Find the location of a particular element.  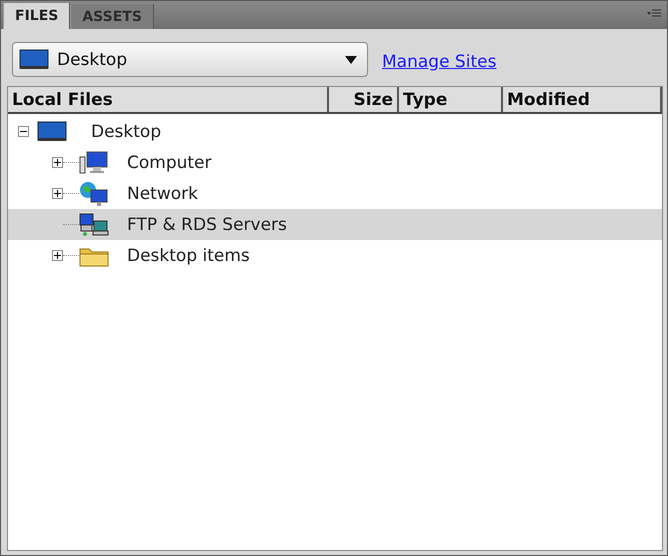

tree-label: FTP & RDS Servers is located at coordinates (207, 224).